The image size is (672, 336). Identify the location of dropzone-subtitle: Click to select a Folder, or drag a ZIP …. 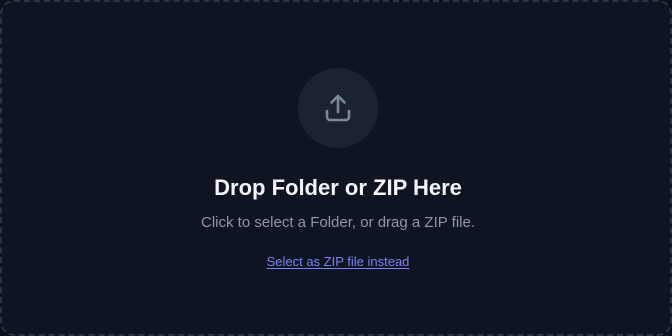
(337, 222).